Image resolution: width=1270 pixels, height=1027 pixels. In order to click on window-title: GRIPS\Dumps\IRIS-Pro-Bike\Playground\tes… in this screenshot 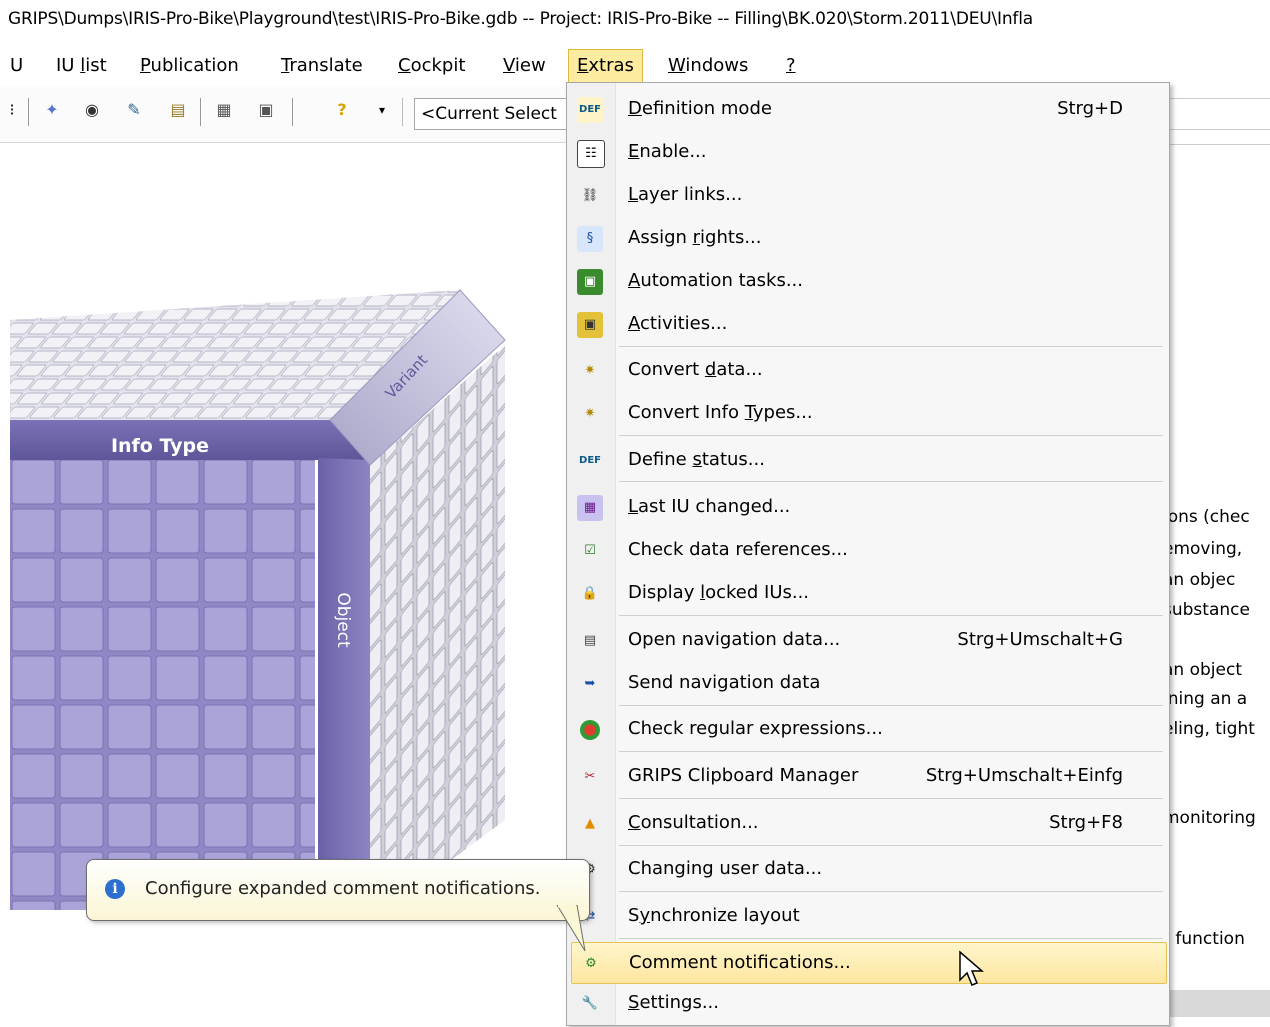, I will do `click(520, 19)`.